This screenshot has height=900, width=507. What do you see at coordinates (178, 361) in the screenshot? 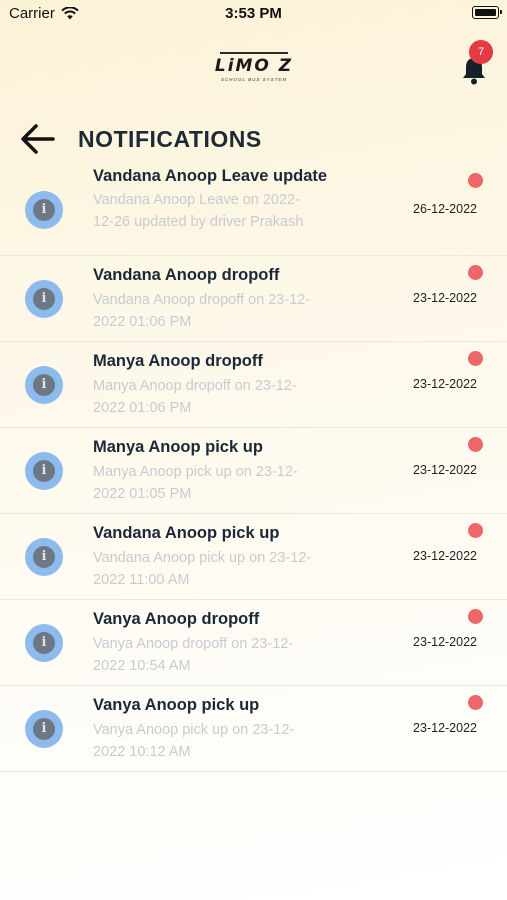
I see `notification-title: Manya Anoop dropoff` at bounding box center [178, 361].